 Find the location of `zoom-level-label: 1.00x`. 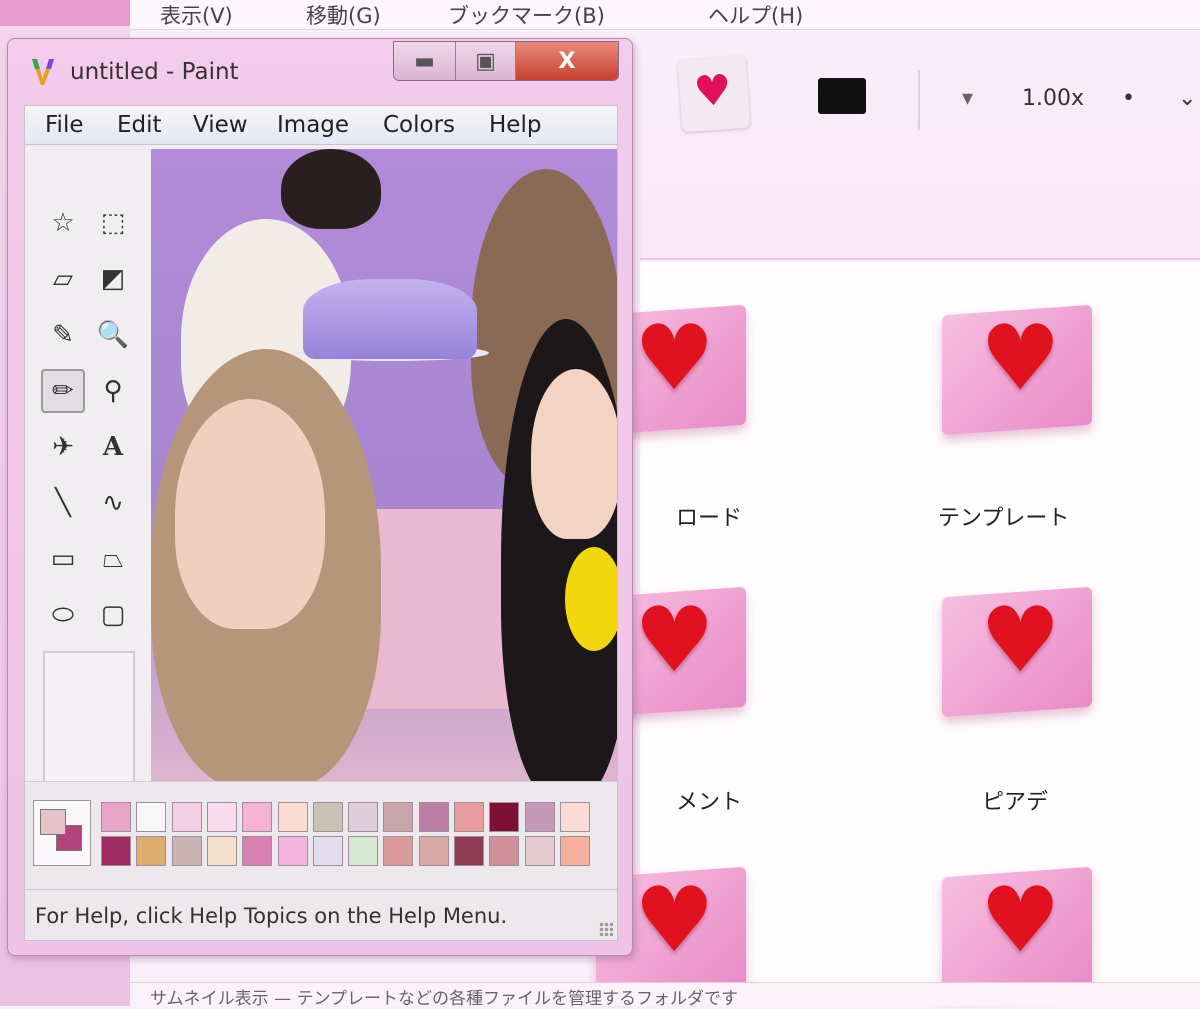

zoom-level-label: 1.00x is located at coordinates (1053, 98).